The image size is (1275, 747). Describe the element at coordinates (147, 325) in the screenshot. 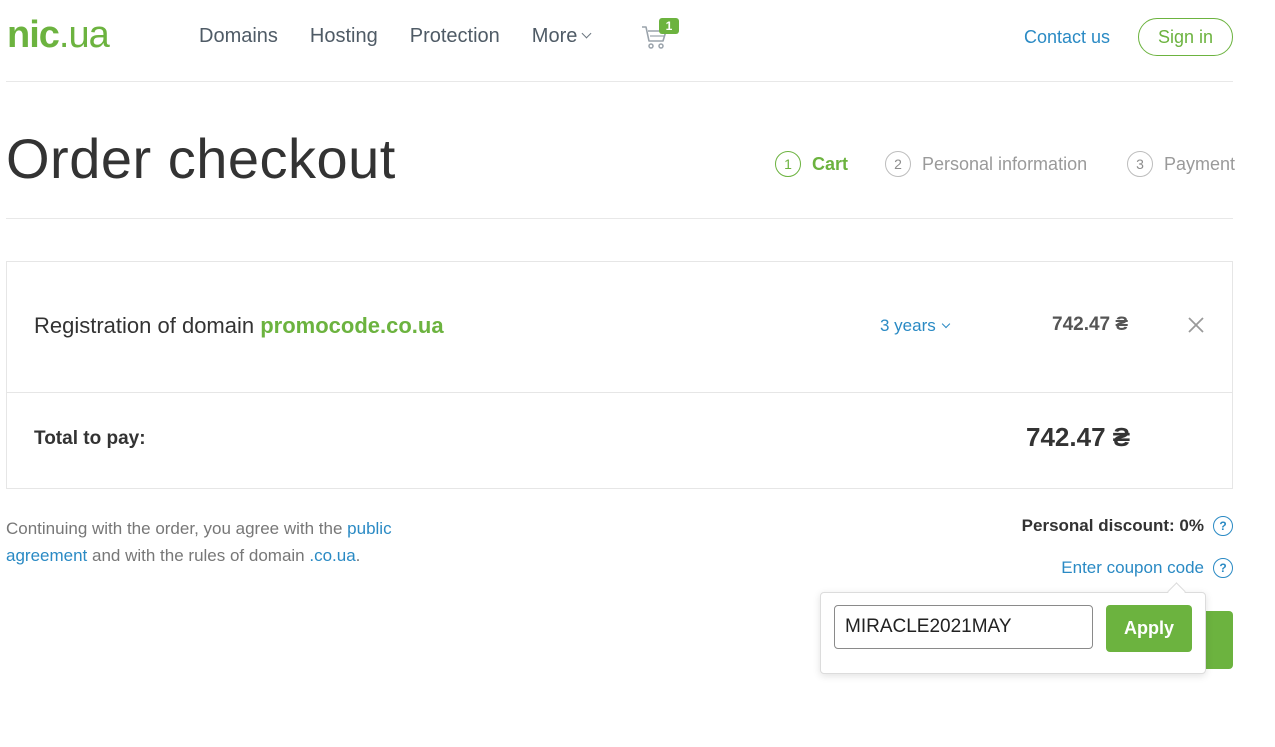

I see `order-item-prefix: Registration of domain` at that location.